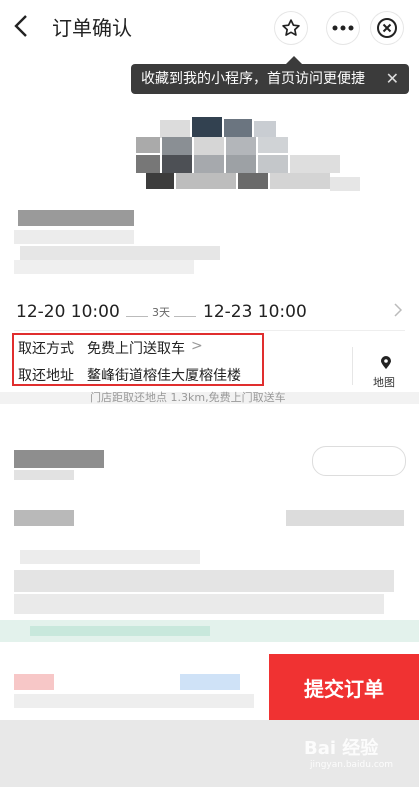 The width and height of the screenshot is (419, 787). Describe the element at coordinates (398, 311) in the screenshot. I see `date-chevron-right-icon` at that location.